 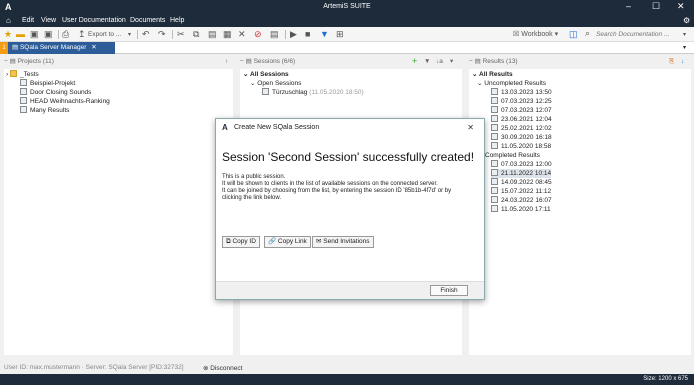 What do you see at coordinates (470, 127) in the screenshot?
I see `dialog-close-icon: ✕` at bounding box center [470, 127].